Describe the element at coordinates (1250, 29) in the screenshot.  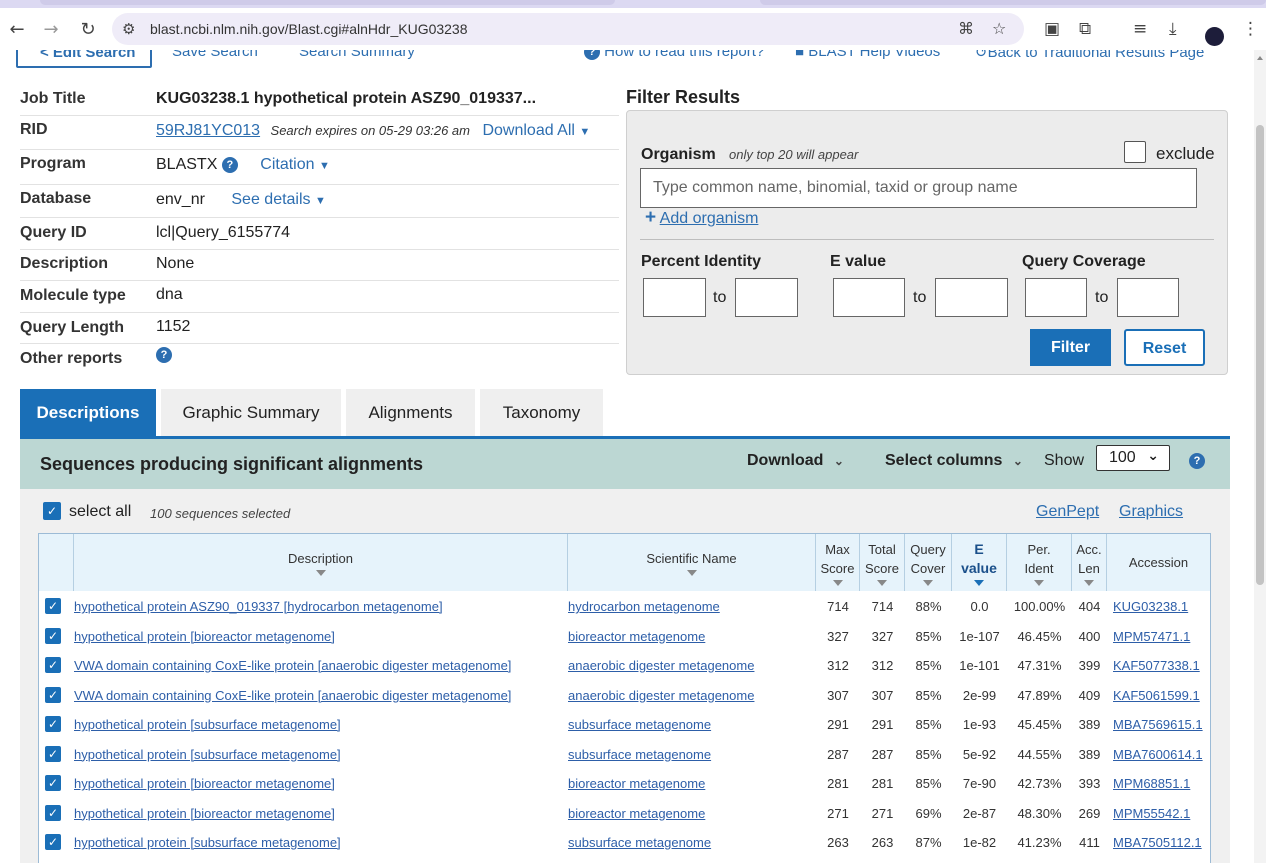
I see `menu-icon: ⋮` at that location.